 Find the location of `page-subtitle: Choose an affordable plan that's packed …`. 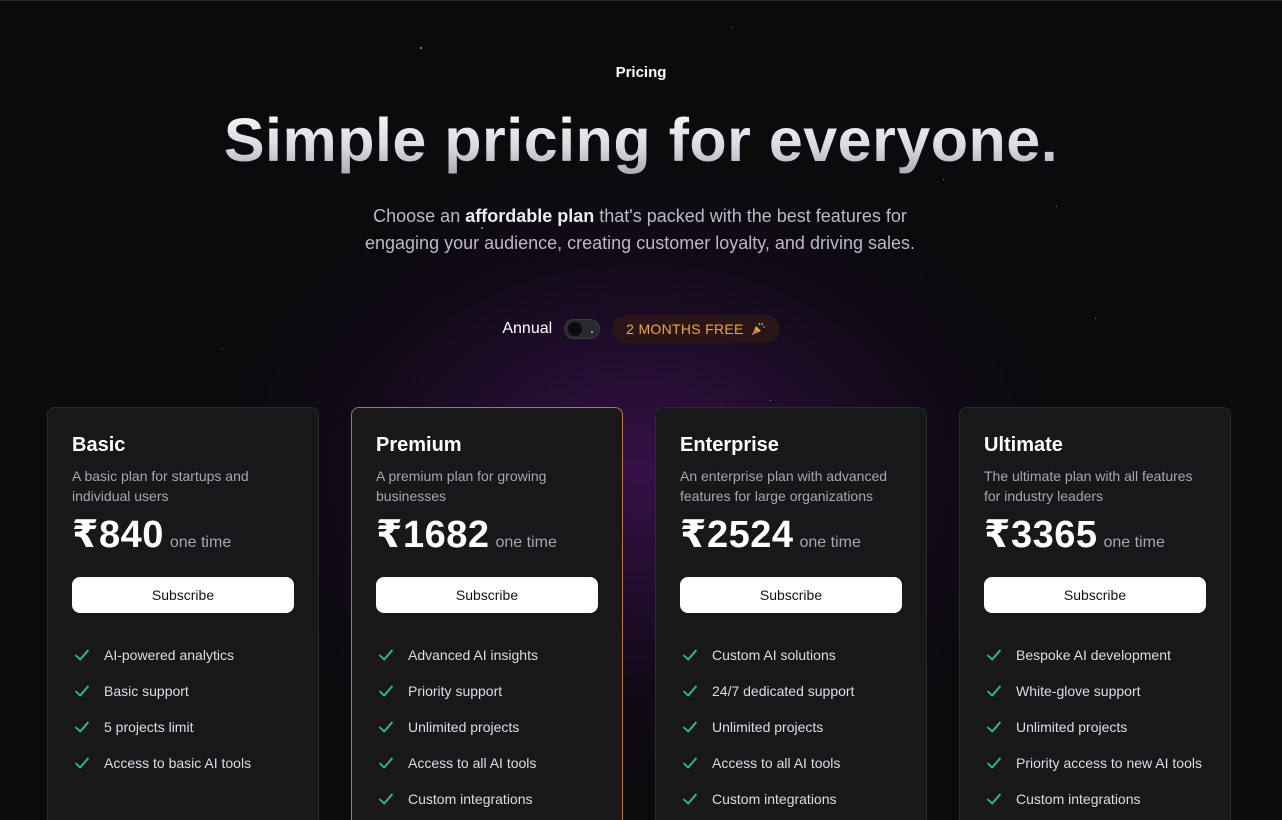

page-subtitle: Choose an affordable plan that's packed … is located at coordinates (640, 230).